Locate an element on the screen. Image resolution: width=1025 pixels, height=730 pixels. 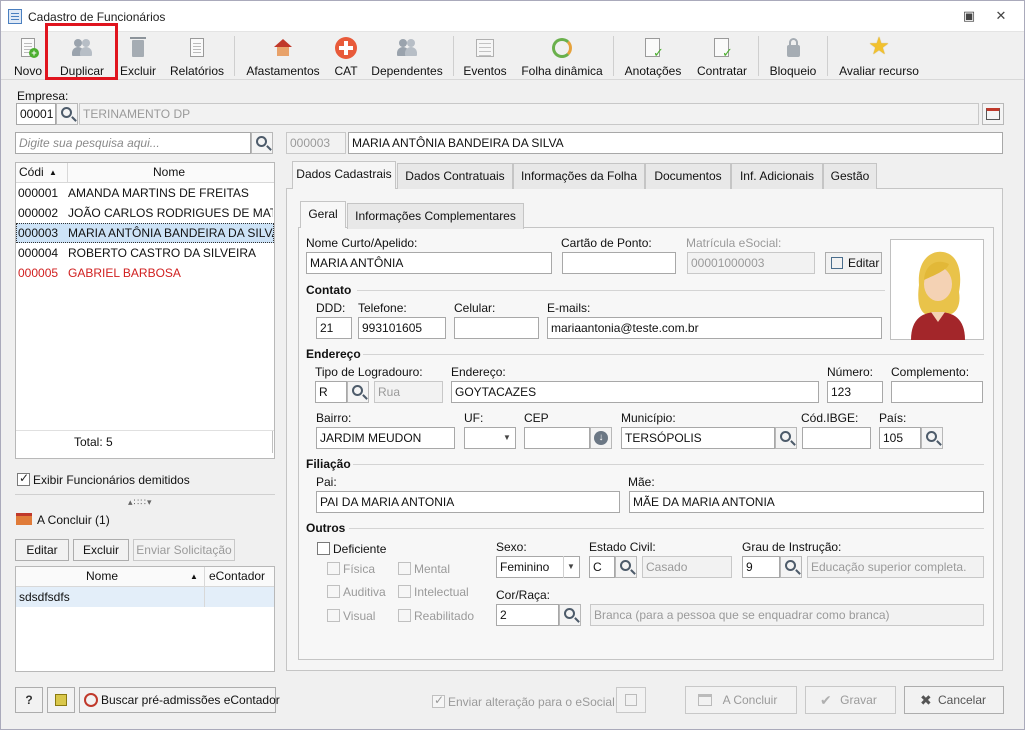
employee-row-selected: 000003 MARIA ANTÔNIA BANDEIRA DA SILVA is located at coordinates (145, 233).